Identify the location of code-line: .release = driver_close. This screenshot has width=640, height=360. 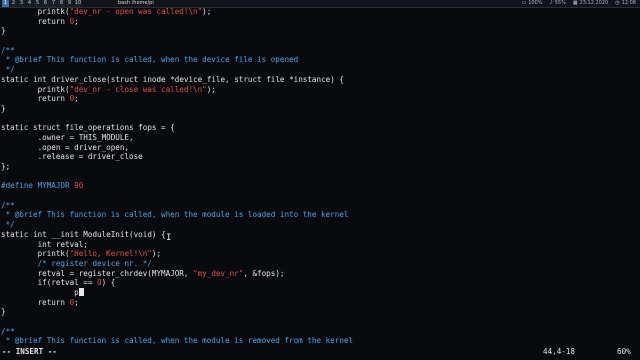
(320, 157).